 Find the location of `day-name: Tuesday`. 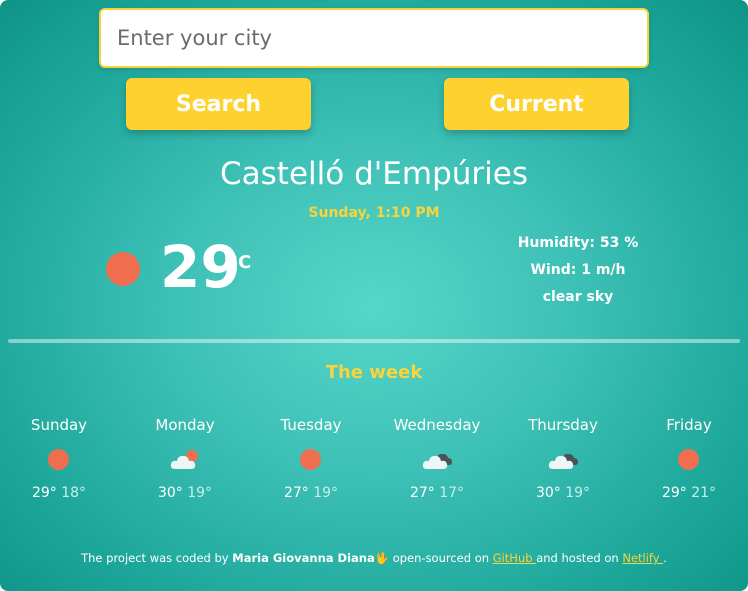

day-name: Tuesday is located at coordinates (311, 425).